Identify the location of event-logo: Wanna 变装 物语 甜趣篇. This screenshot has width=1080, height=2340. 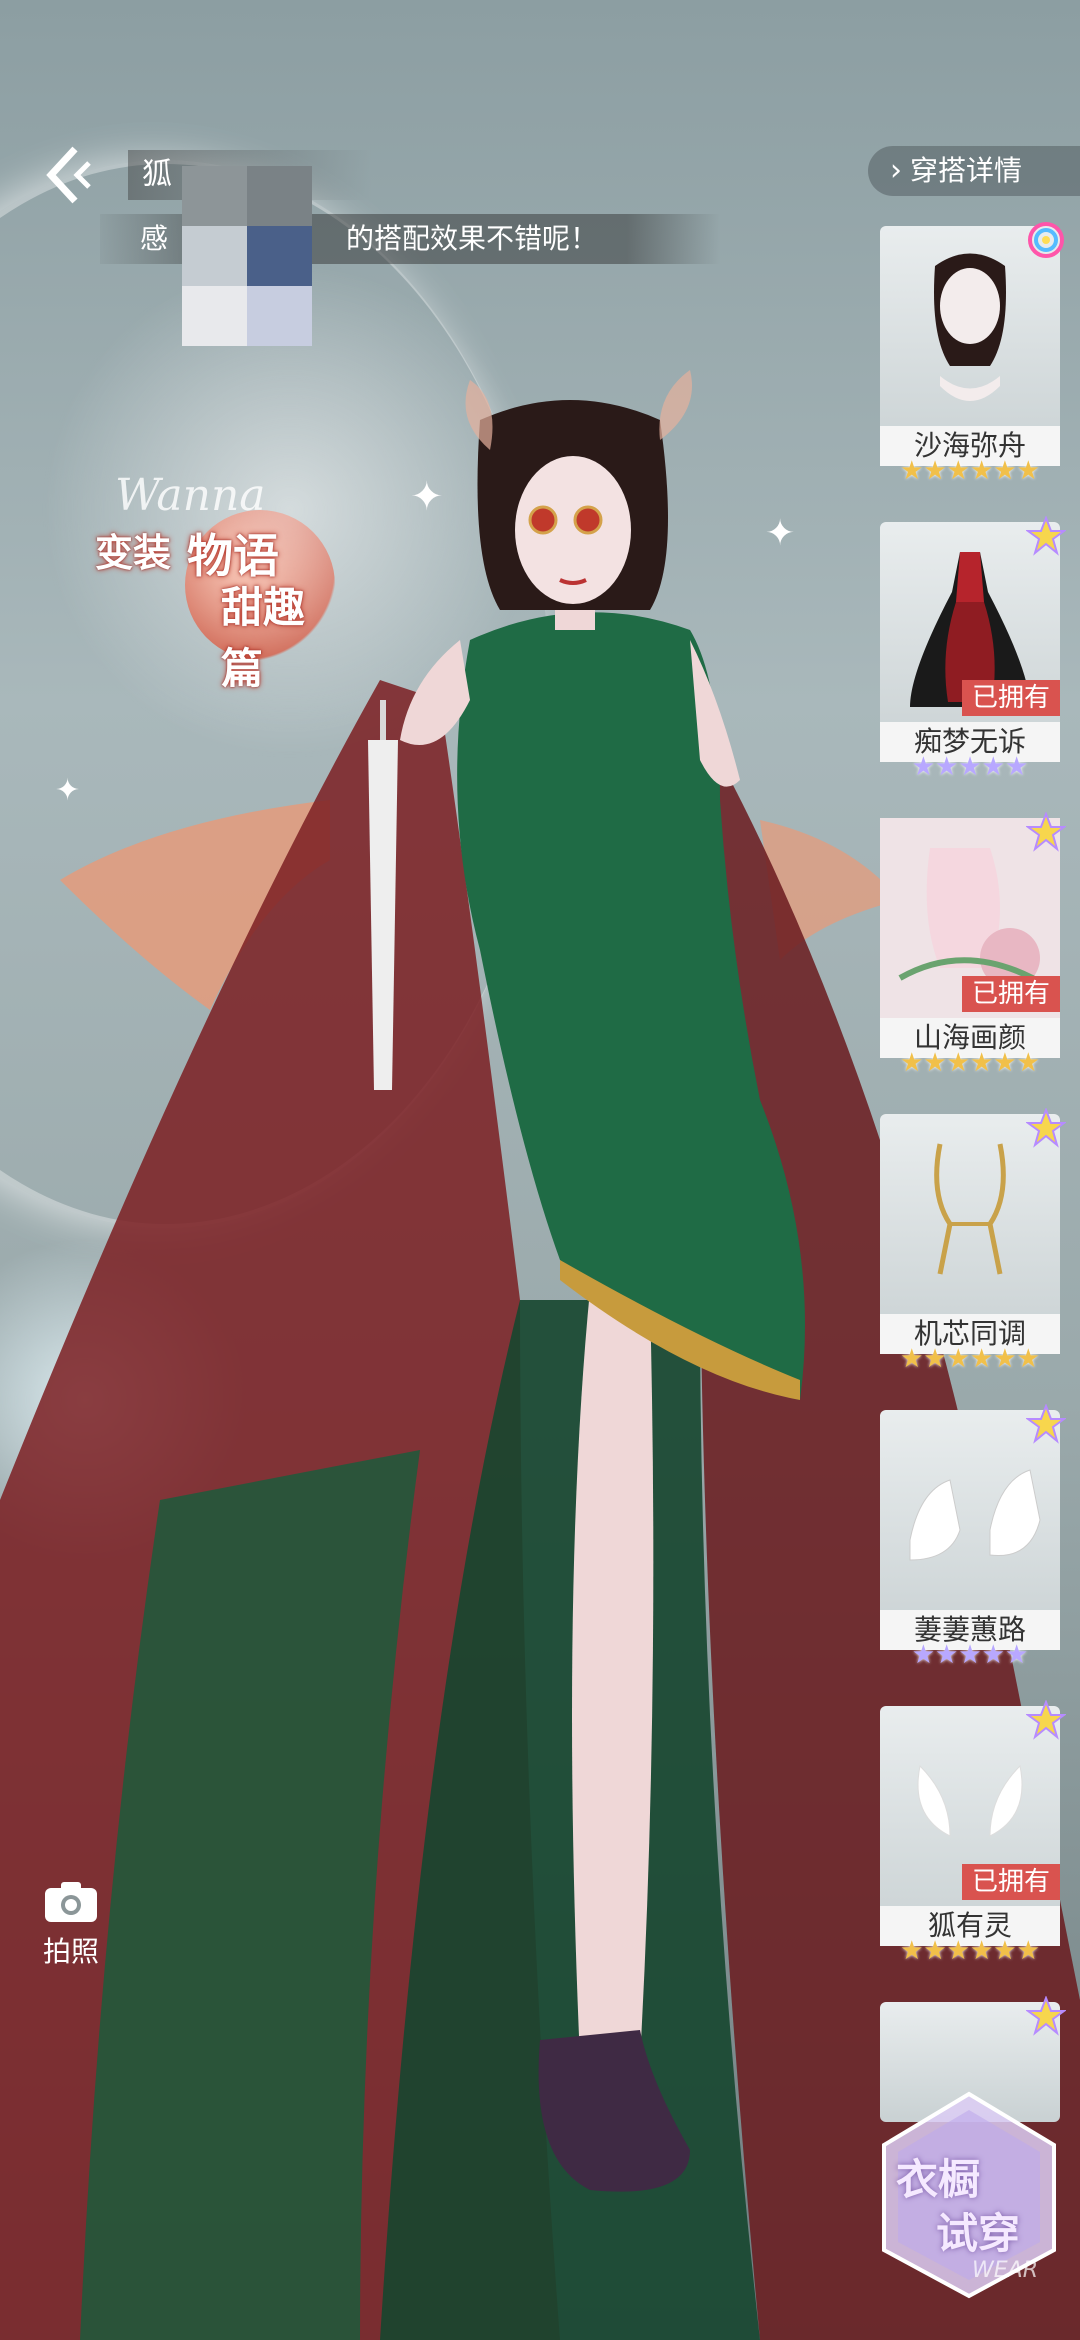
(215, 581).